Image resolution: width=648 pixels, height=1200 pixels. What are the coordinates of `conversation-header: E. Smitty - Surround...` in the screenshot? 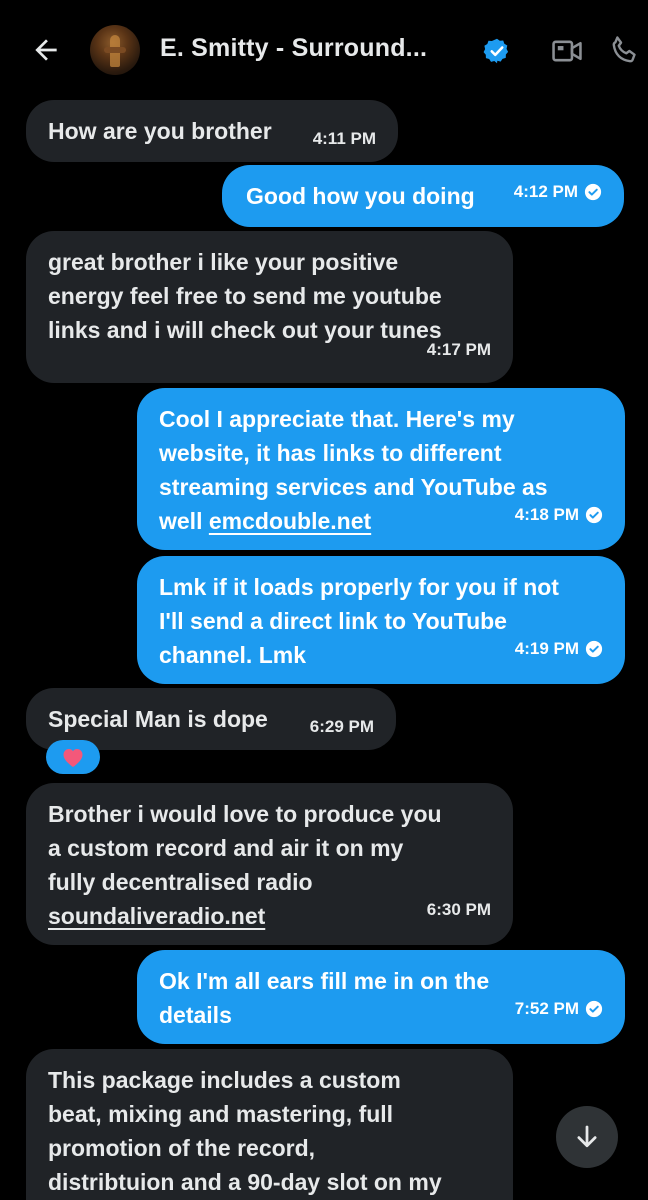 It's located at (324, 50).